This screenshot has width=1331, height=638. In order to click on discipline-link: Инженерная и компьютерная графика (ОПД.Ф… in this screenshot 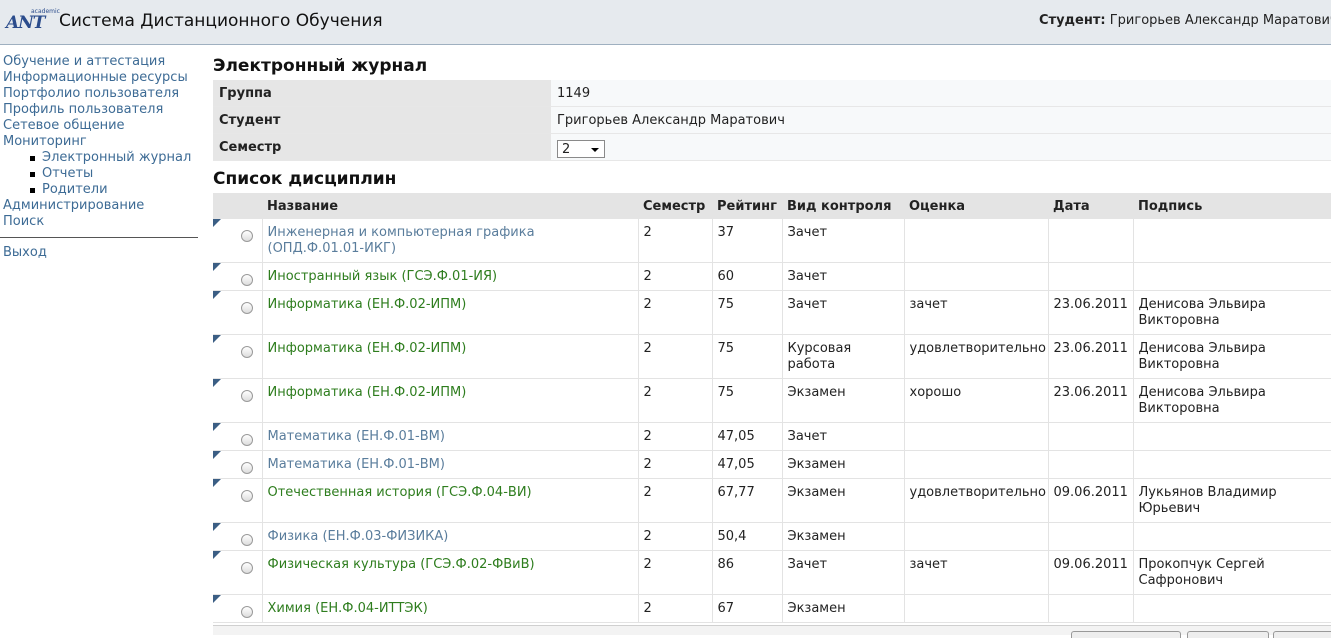, I will do `click(401, 240)`.